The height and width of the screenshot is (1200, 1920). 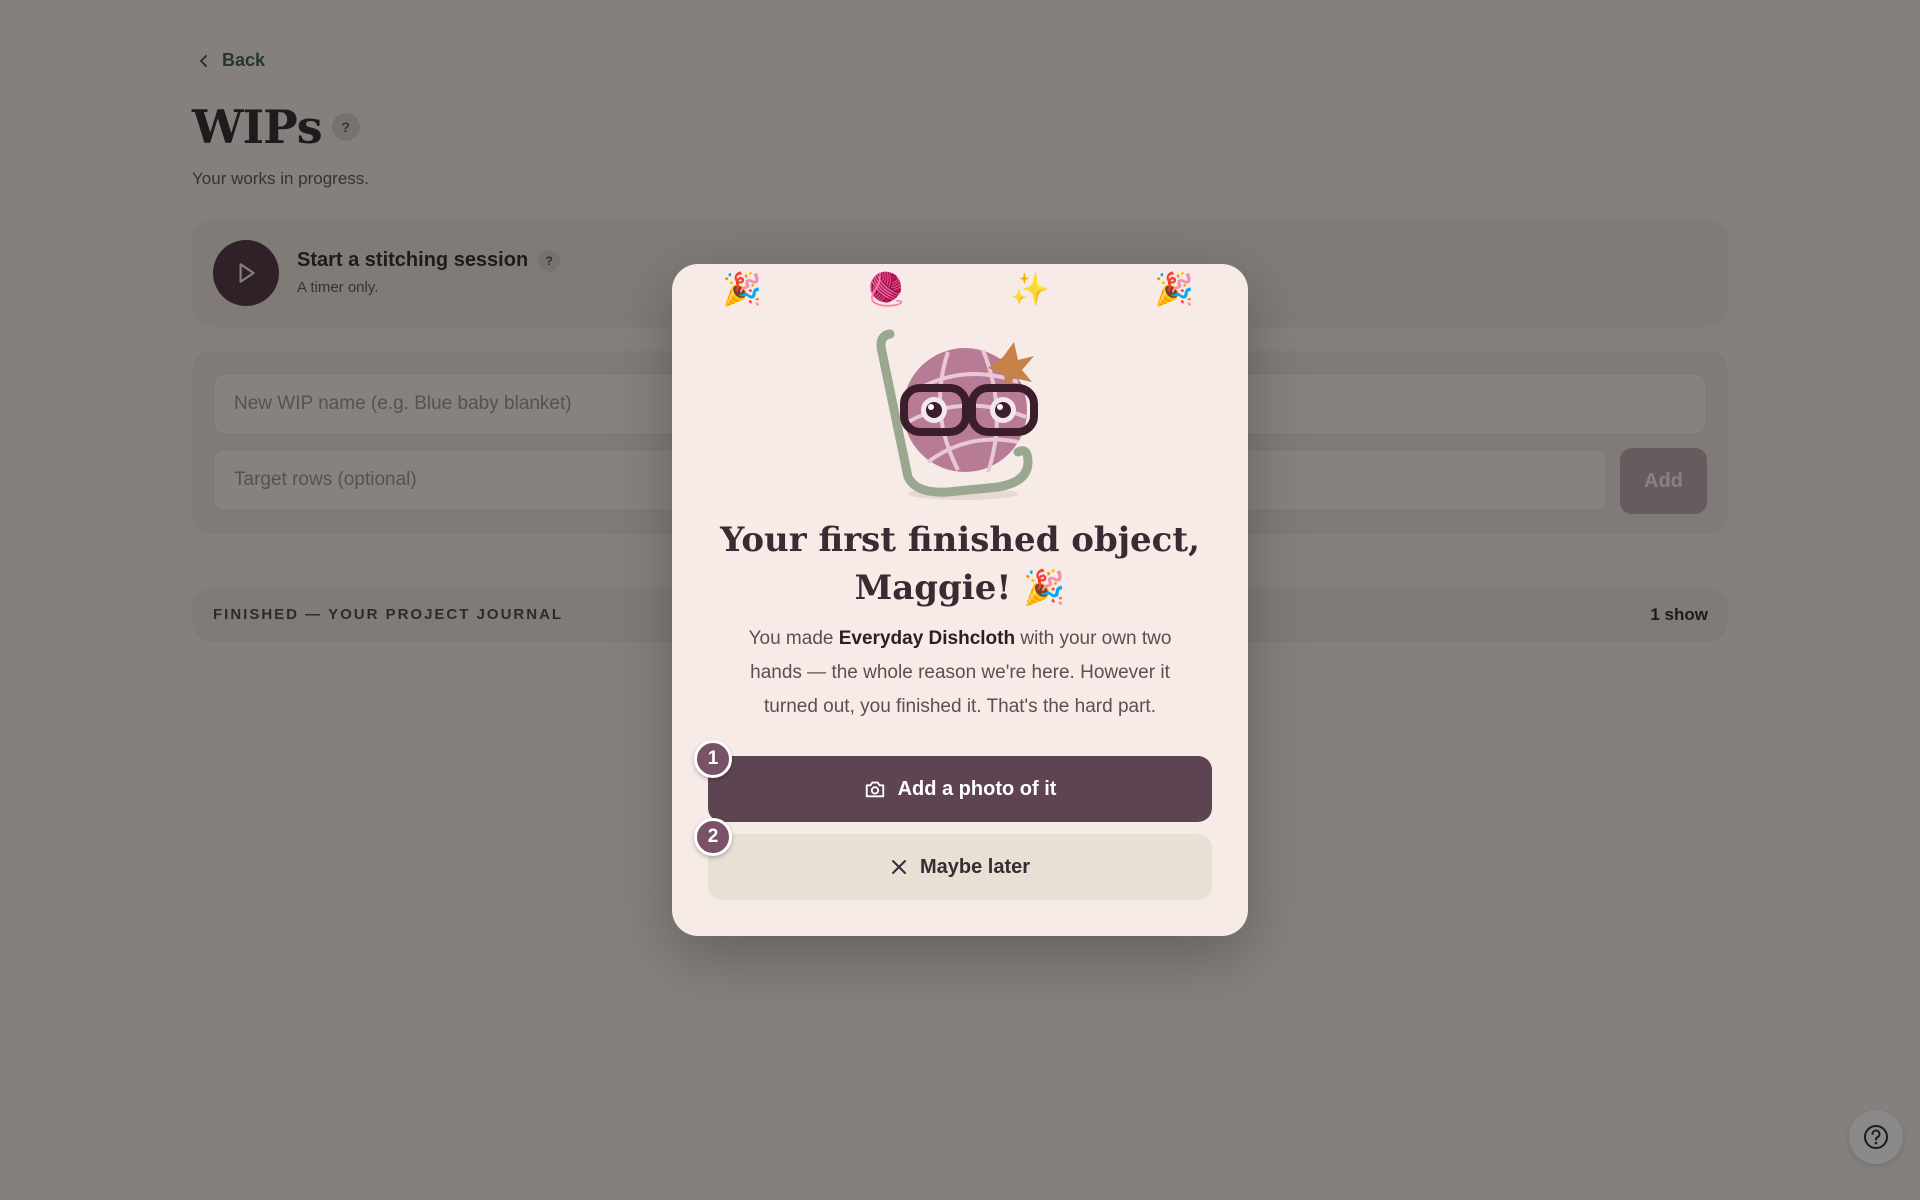 What do you see at coordinates (713, 837) in the screenshot?
I see `step-badge-2: 2` at bounding box center [713, 837].